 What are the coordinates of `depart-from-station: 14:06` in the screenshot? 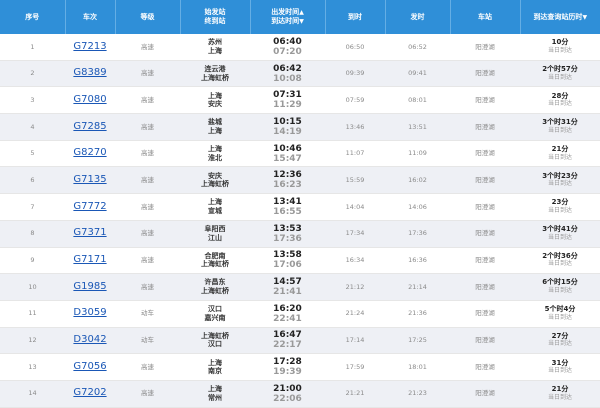 It's located at (417, 207).